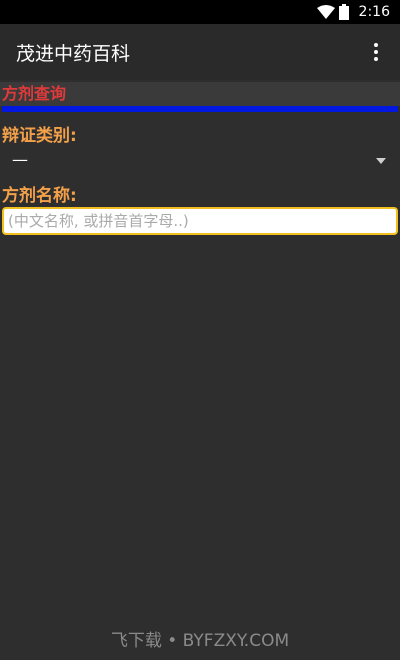 Image resolution: width=400 pixels, height=660 pixels. Describe the element at coordinates (200, 52) in the screenshot. I see `app-bar: 茂进中药百科` at that location.